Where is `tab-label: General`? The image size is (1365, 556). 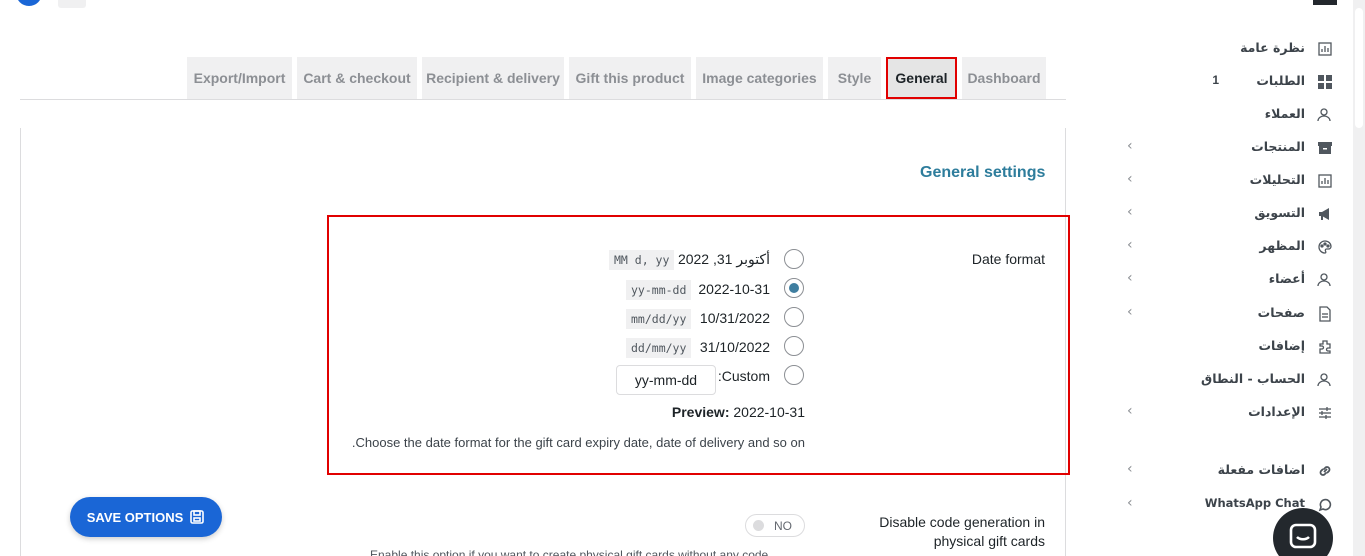 tab-label: General is located at coordinates (921, 78).